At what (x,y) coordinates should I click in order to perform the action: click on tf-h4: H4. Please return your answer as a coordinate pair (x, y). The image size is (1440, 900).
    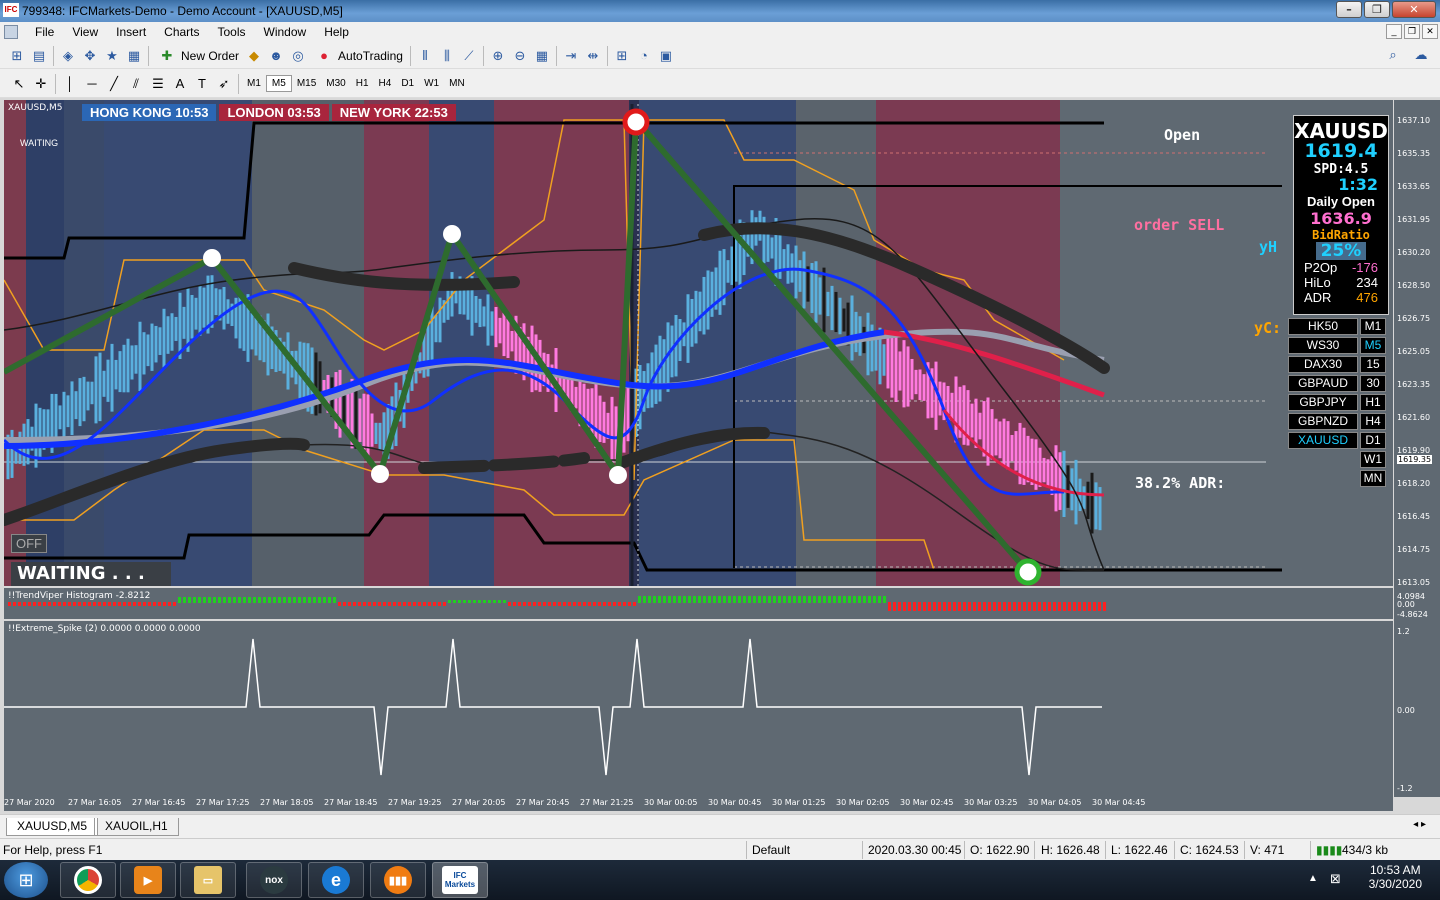
    Looking at the image, I should click on (385, 83).